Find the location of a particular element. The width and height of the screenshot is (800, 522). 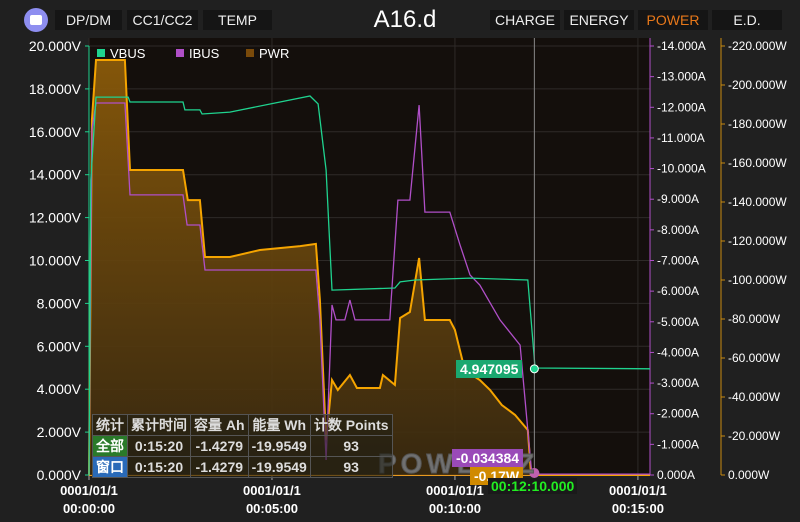

power-tick-label: -100.000W is located at coordinates (757, 280).